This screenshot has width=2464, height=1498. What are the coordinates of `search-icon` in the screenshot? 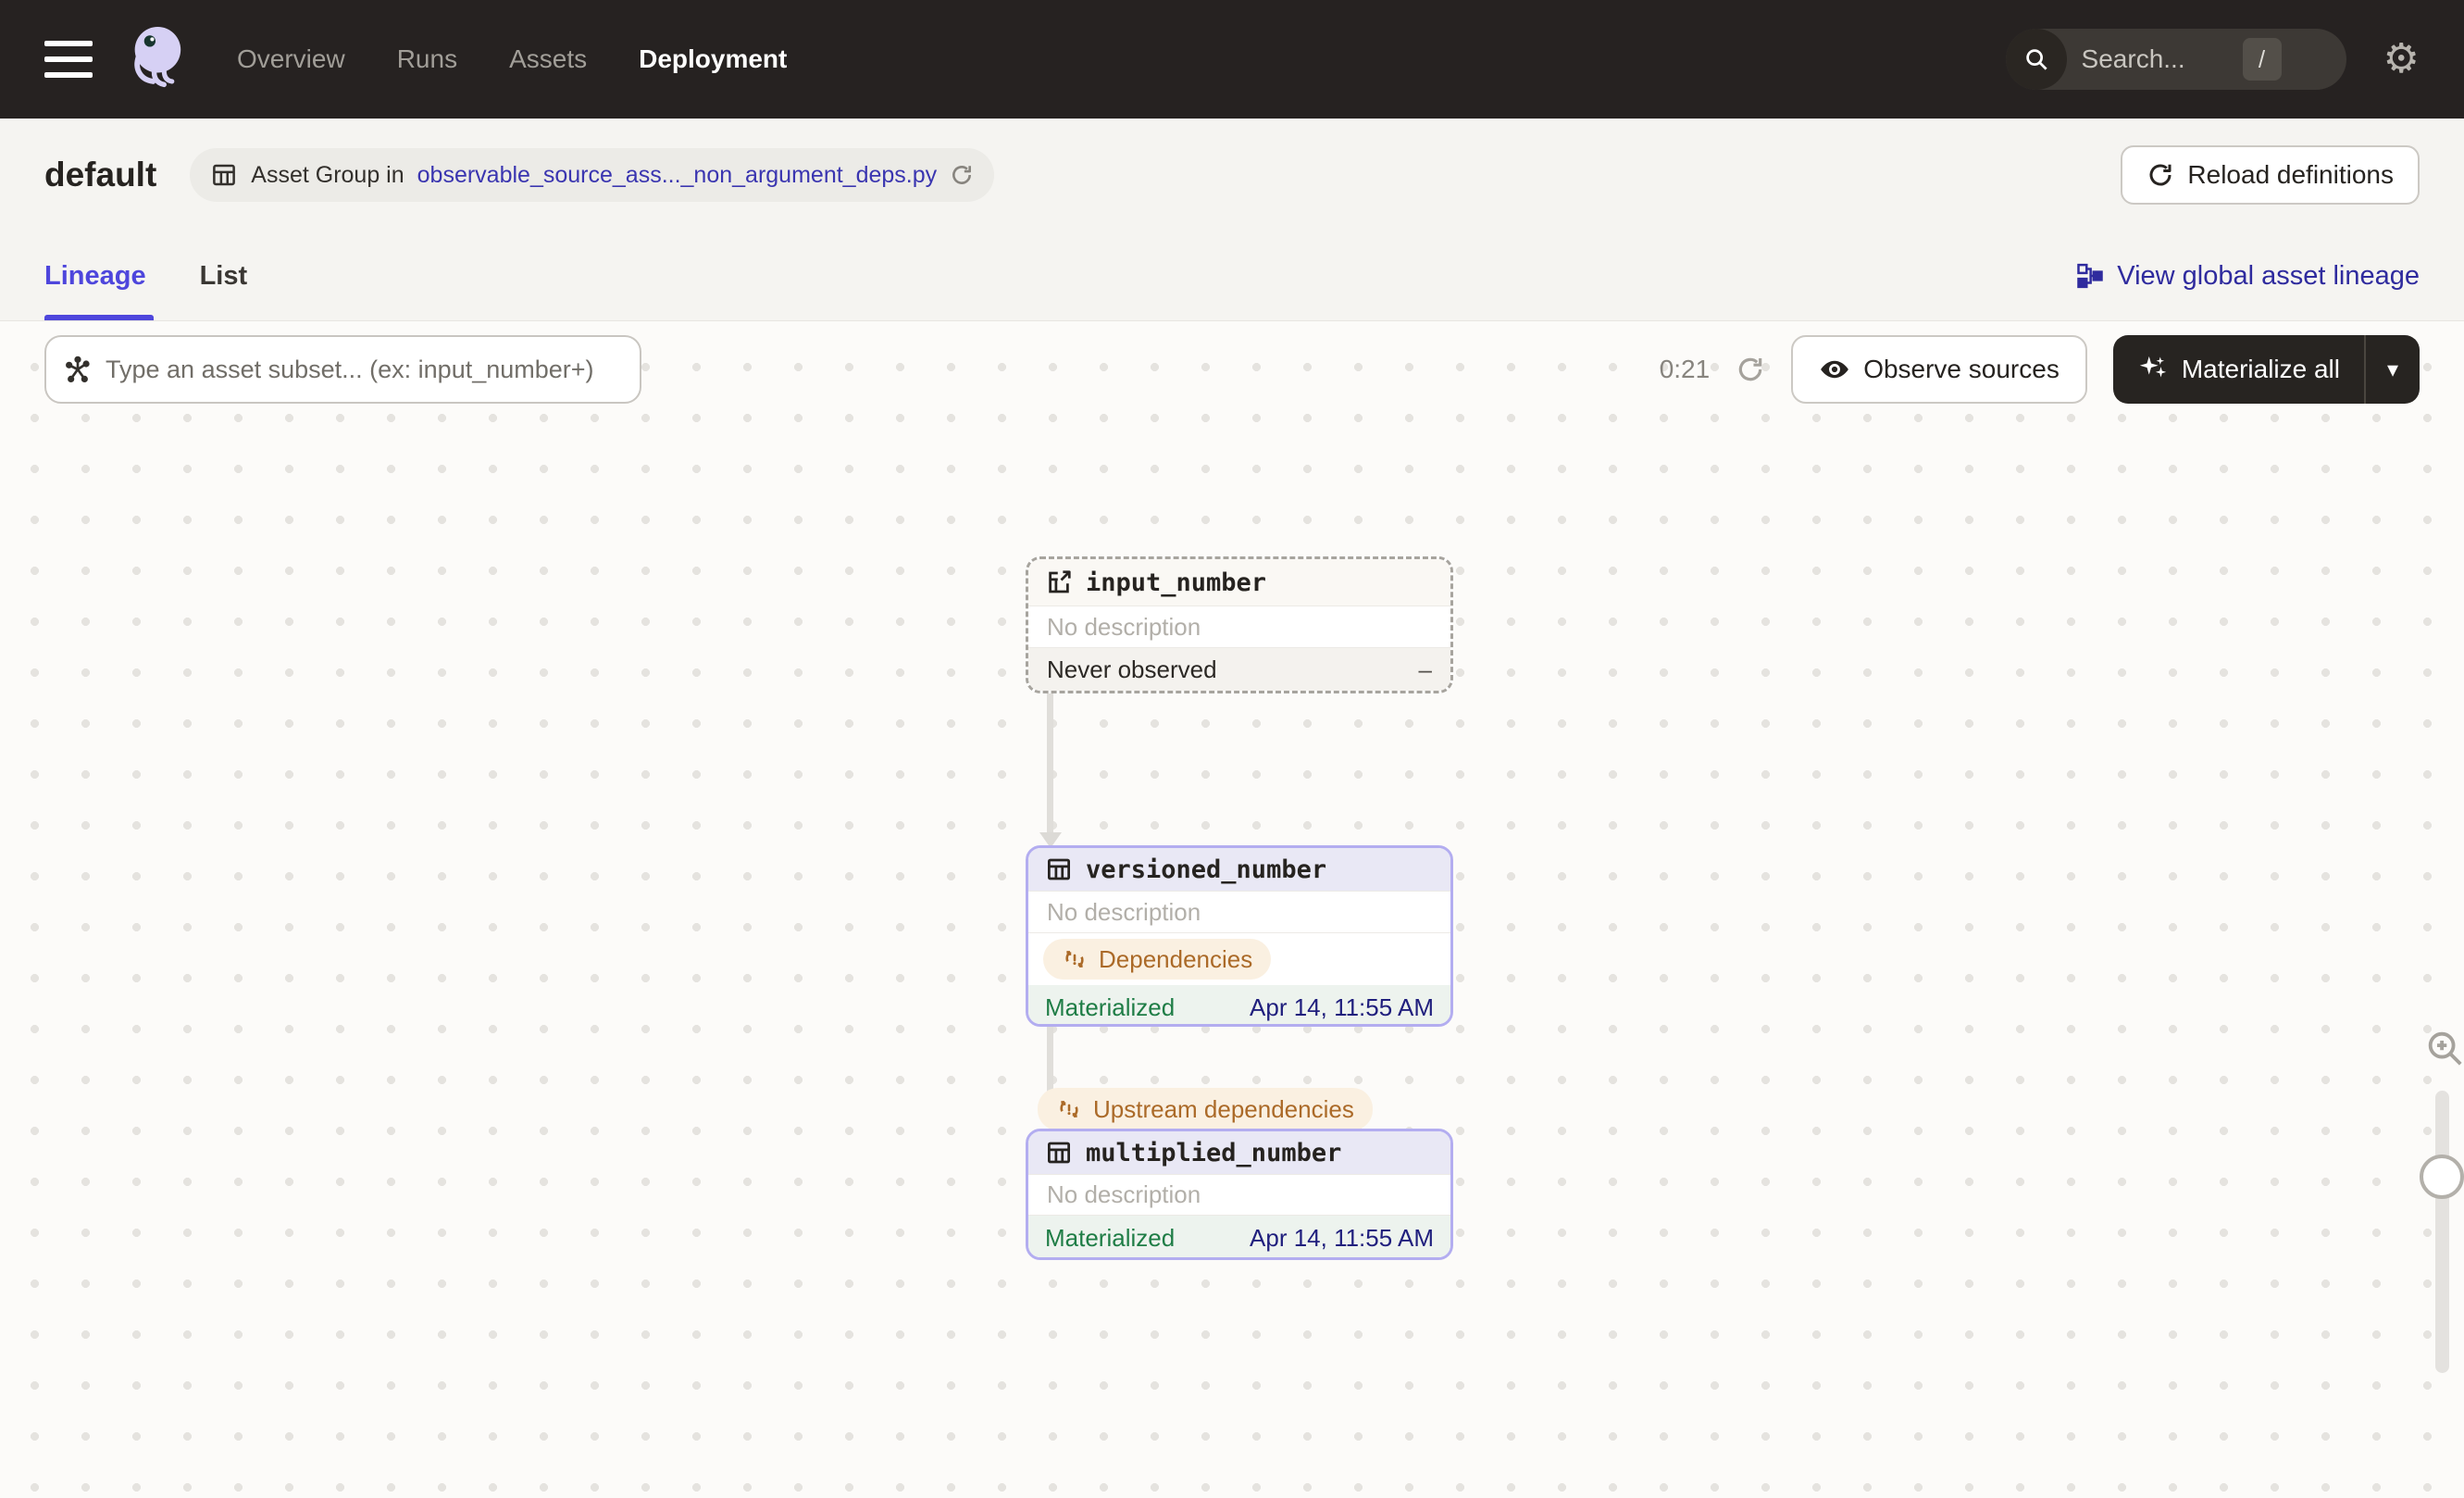 It's located at (2036, 59).